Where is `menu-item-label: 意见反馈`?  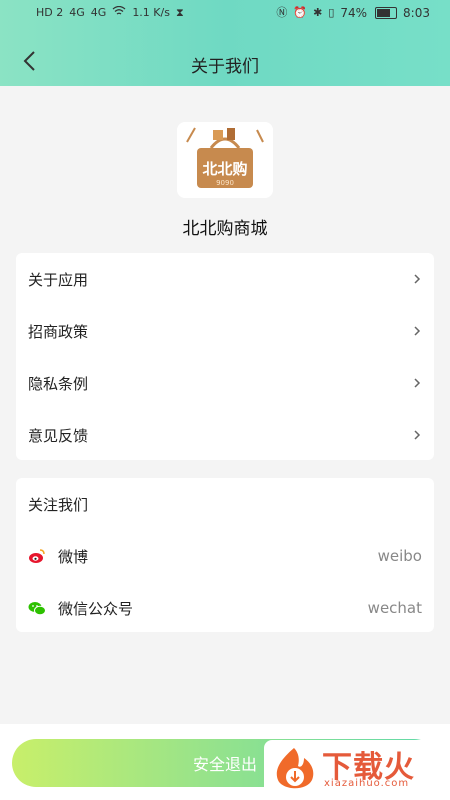 menu-item-label: 意见反馈 is located at coordinates (58, 435).